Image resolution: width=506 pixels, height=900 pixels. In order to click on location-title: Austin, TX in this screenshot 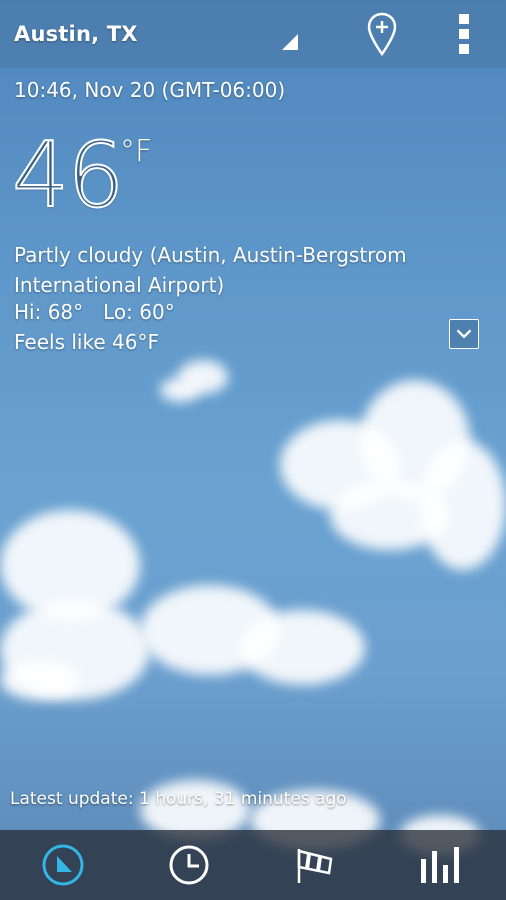, I will do `click(76, 34)`.